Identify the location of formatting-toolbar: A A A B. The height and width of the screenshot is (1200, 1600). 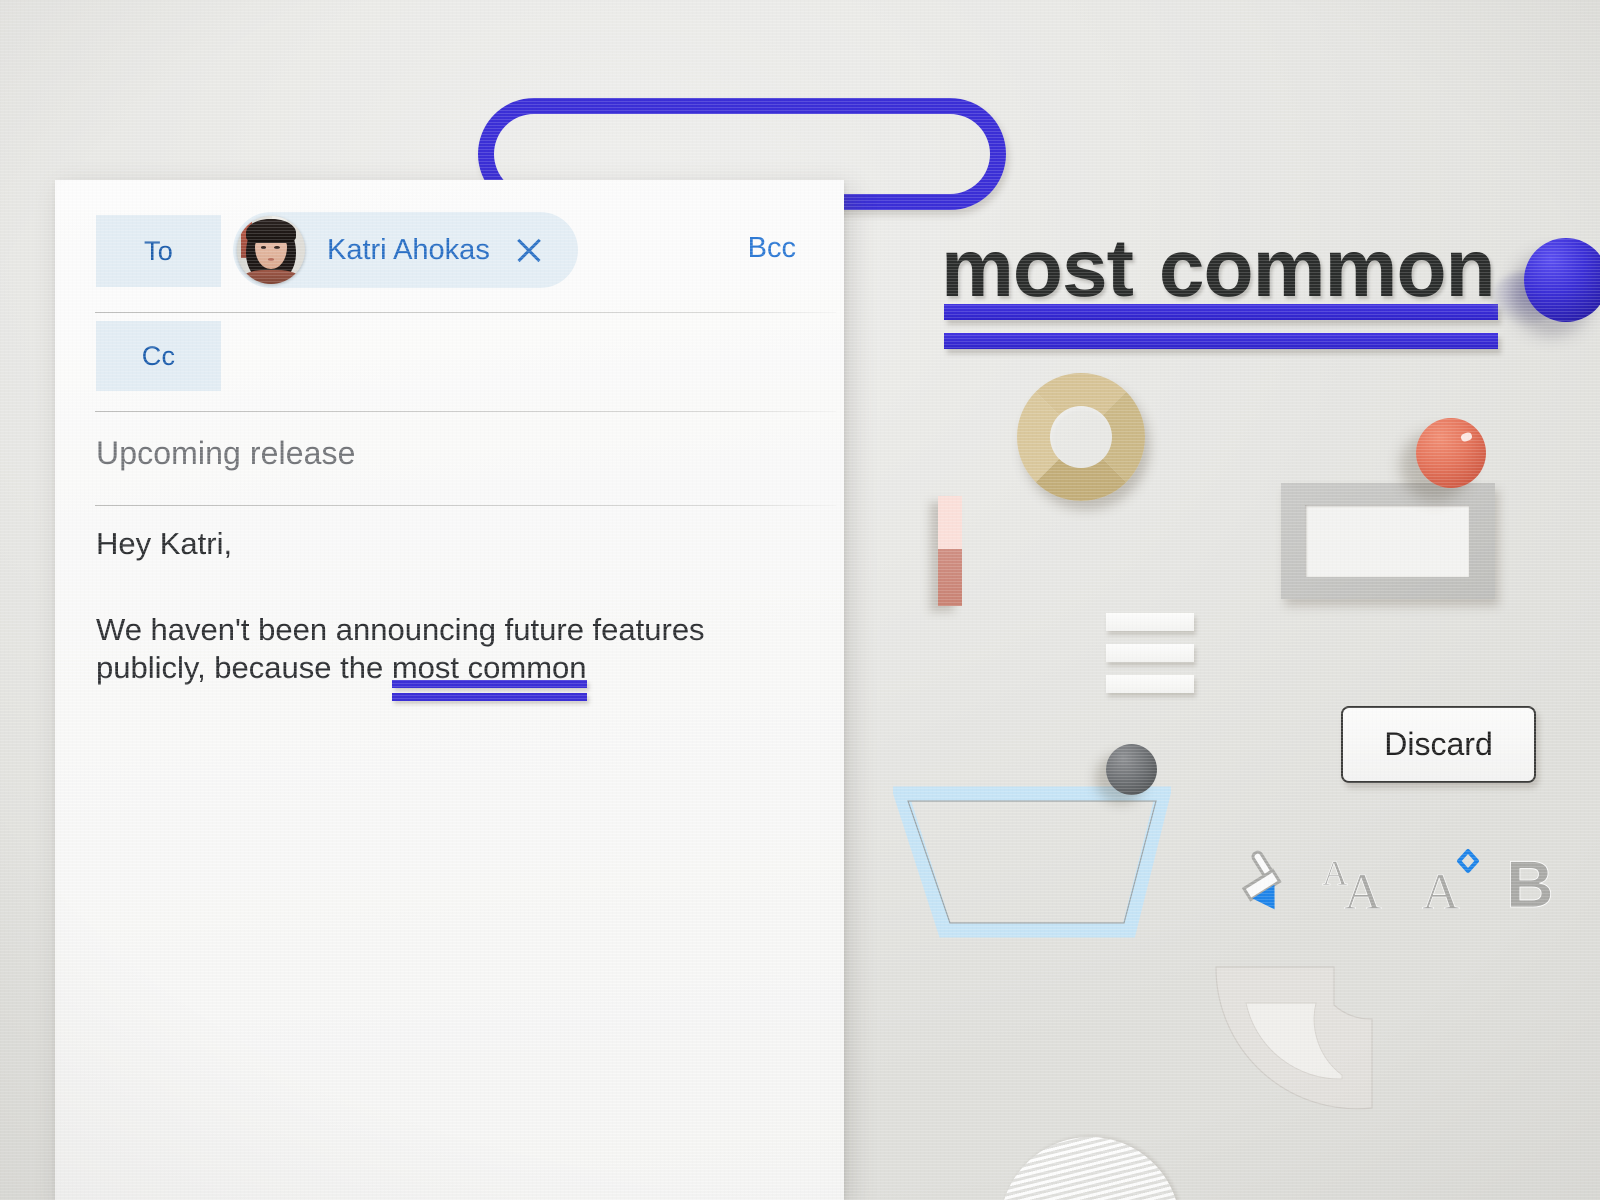
(1393, 880).